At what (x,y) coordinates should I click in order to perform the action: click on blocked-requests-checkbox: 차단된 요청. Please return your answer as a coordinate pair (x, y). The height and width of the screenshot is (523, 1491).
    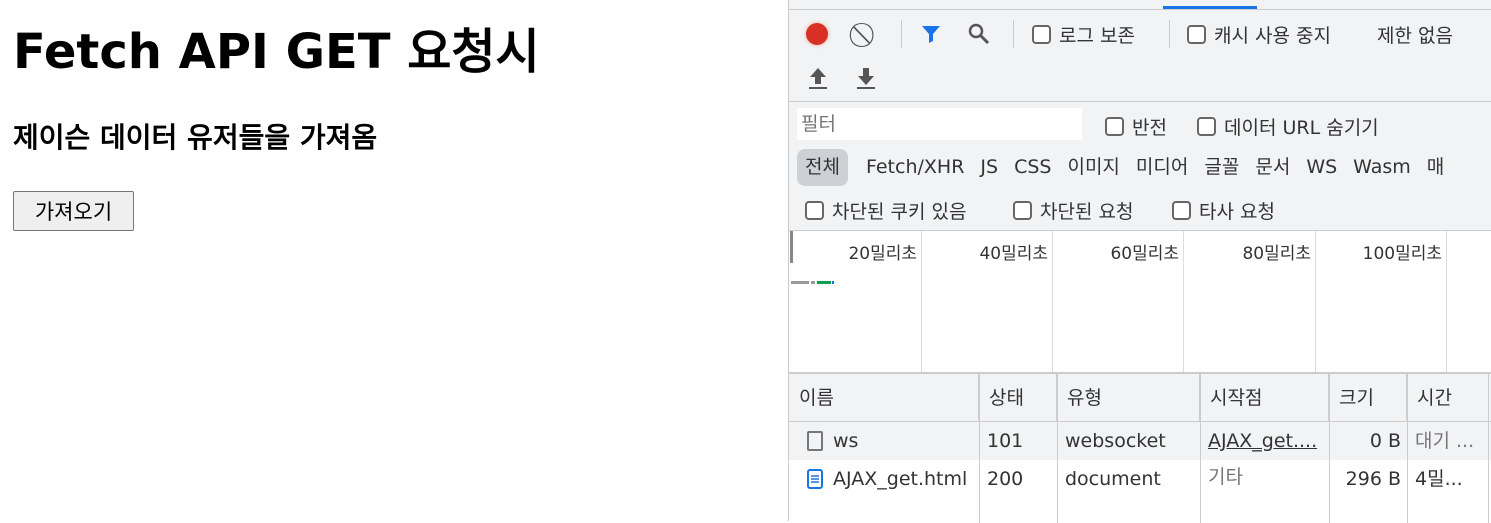
    Looking at the image, I should click on (1073, 210).